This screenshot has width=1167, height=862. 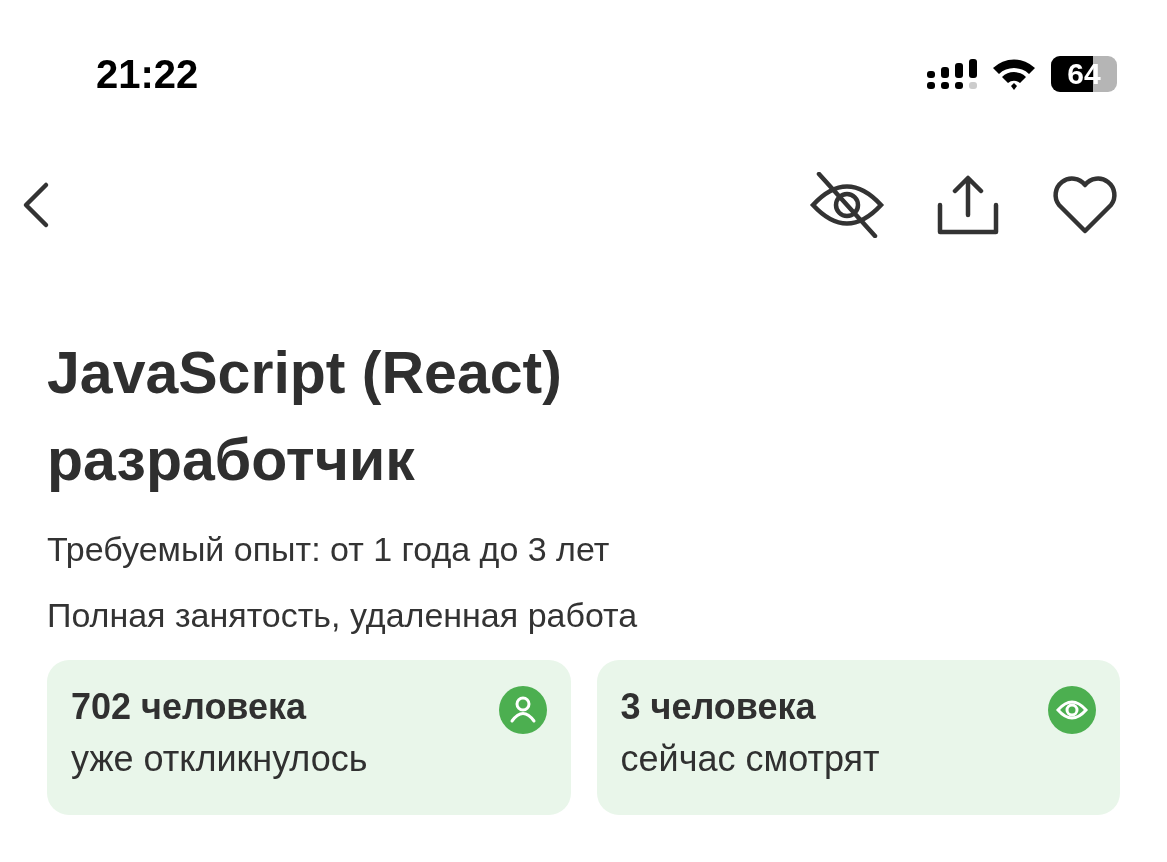 What do you see at coordinates (329, 549) in the screenshot?
I see `vacancy-detail: Требуемый опыт: от 1 года до 3 лет` at bounding box center [329, 549].